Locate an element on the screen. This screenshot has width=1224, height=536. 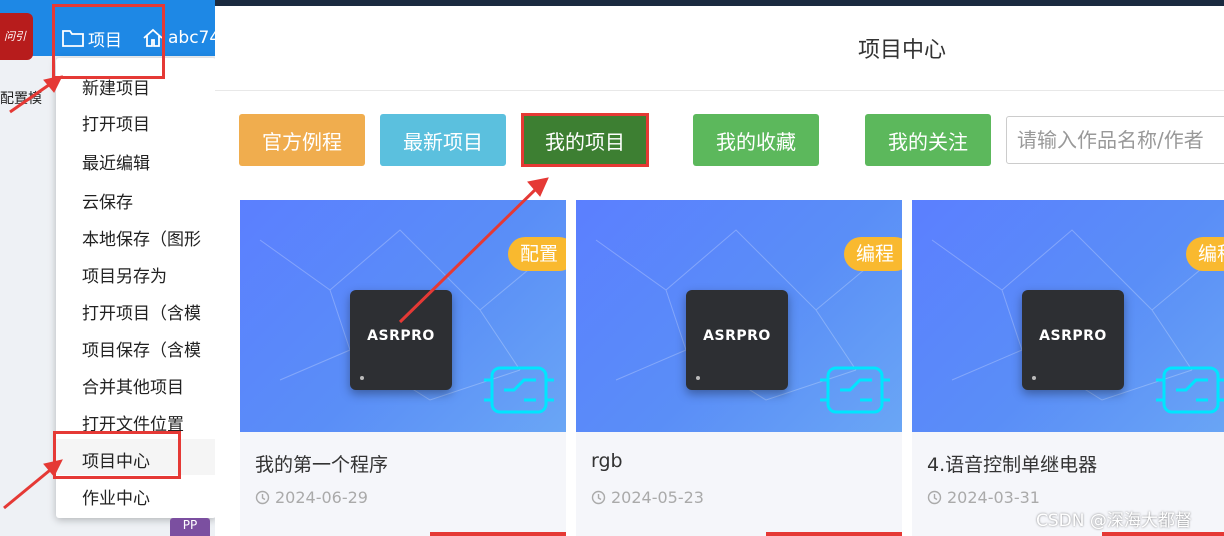
arrow-to-project-center is located at coordinates (29, 487).